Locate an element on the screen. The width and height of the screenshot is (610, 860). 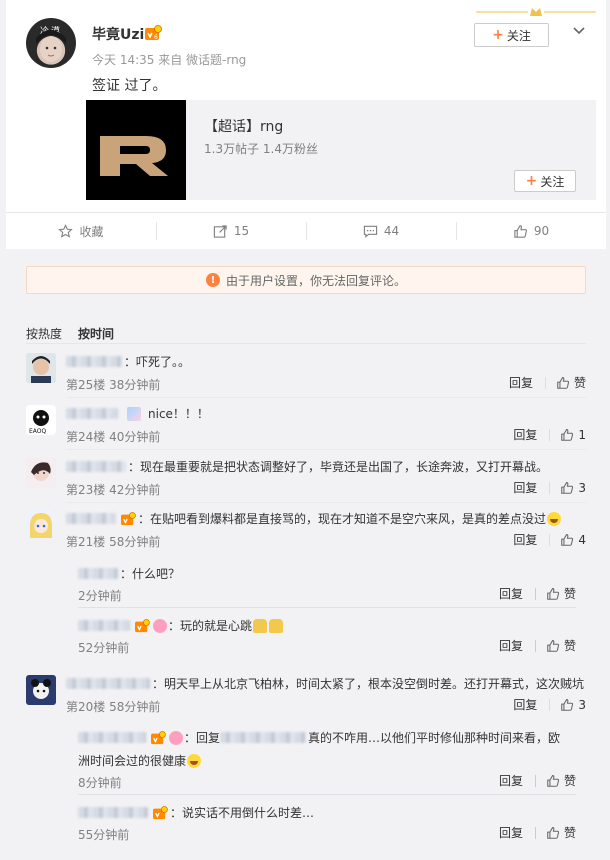
comment-floor: 第24楼 40分钟前 is located at coordinates (113, 437).